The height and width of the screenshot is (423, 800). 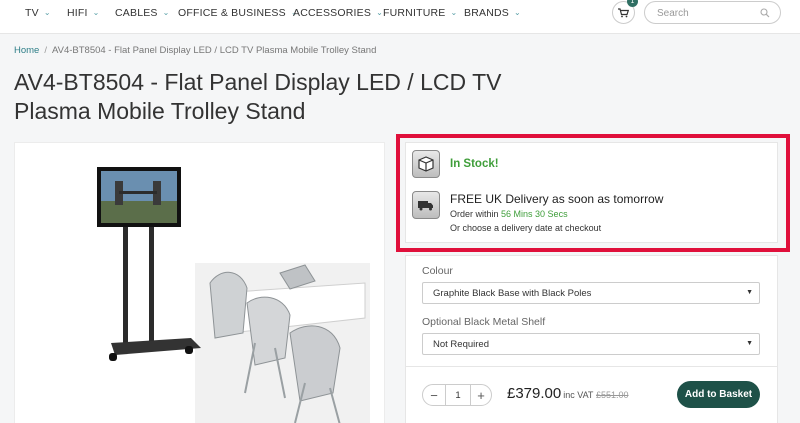 I want to click on nav-item-label: TV, so click(x=32, y=13).